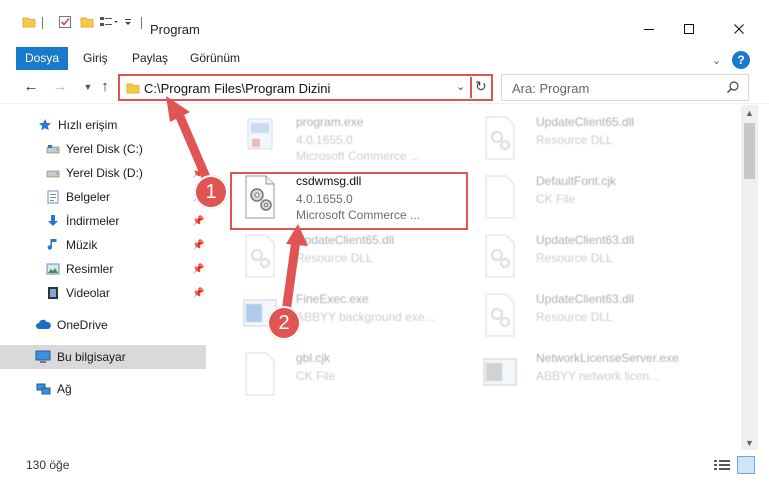 The width and height of the screenshot is (769, 484). I want to click on forward-arrow-icon: →, so click(60, 87).